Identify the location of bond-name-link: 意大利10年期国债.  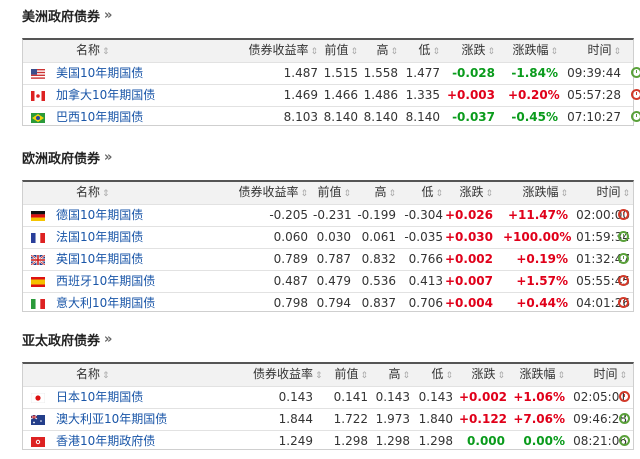
(105, 303).